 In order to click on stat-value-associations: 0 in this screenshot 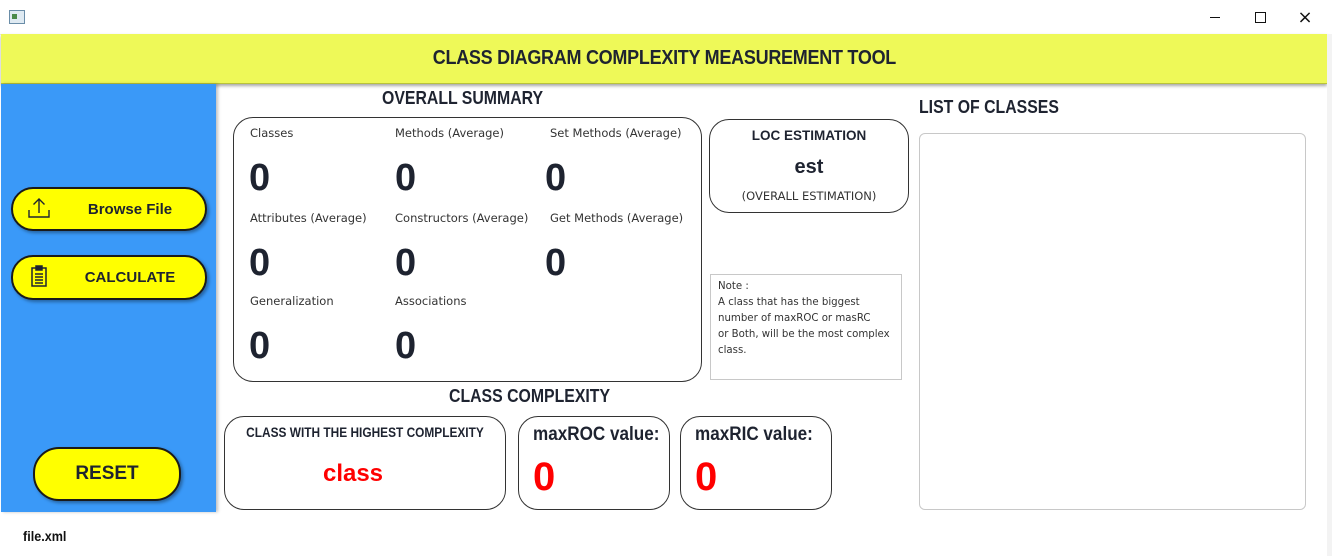, I will do `click(406, 346)`.